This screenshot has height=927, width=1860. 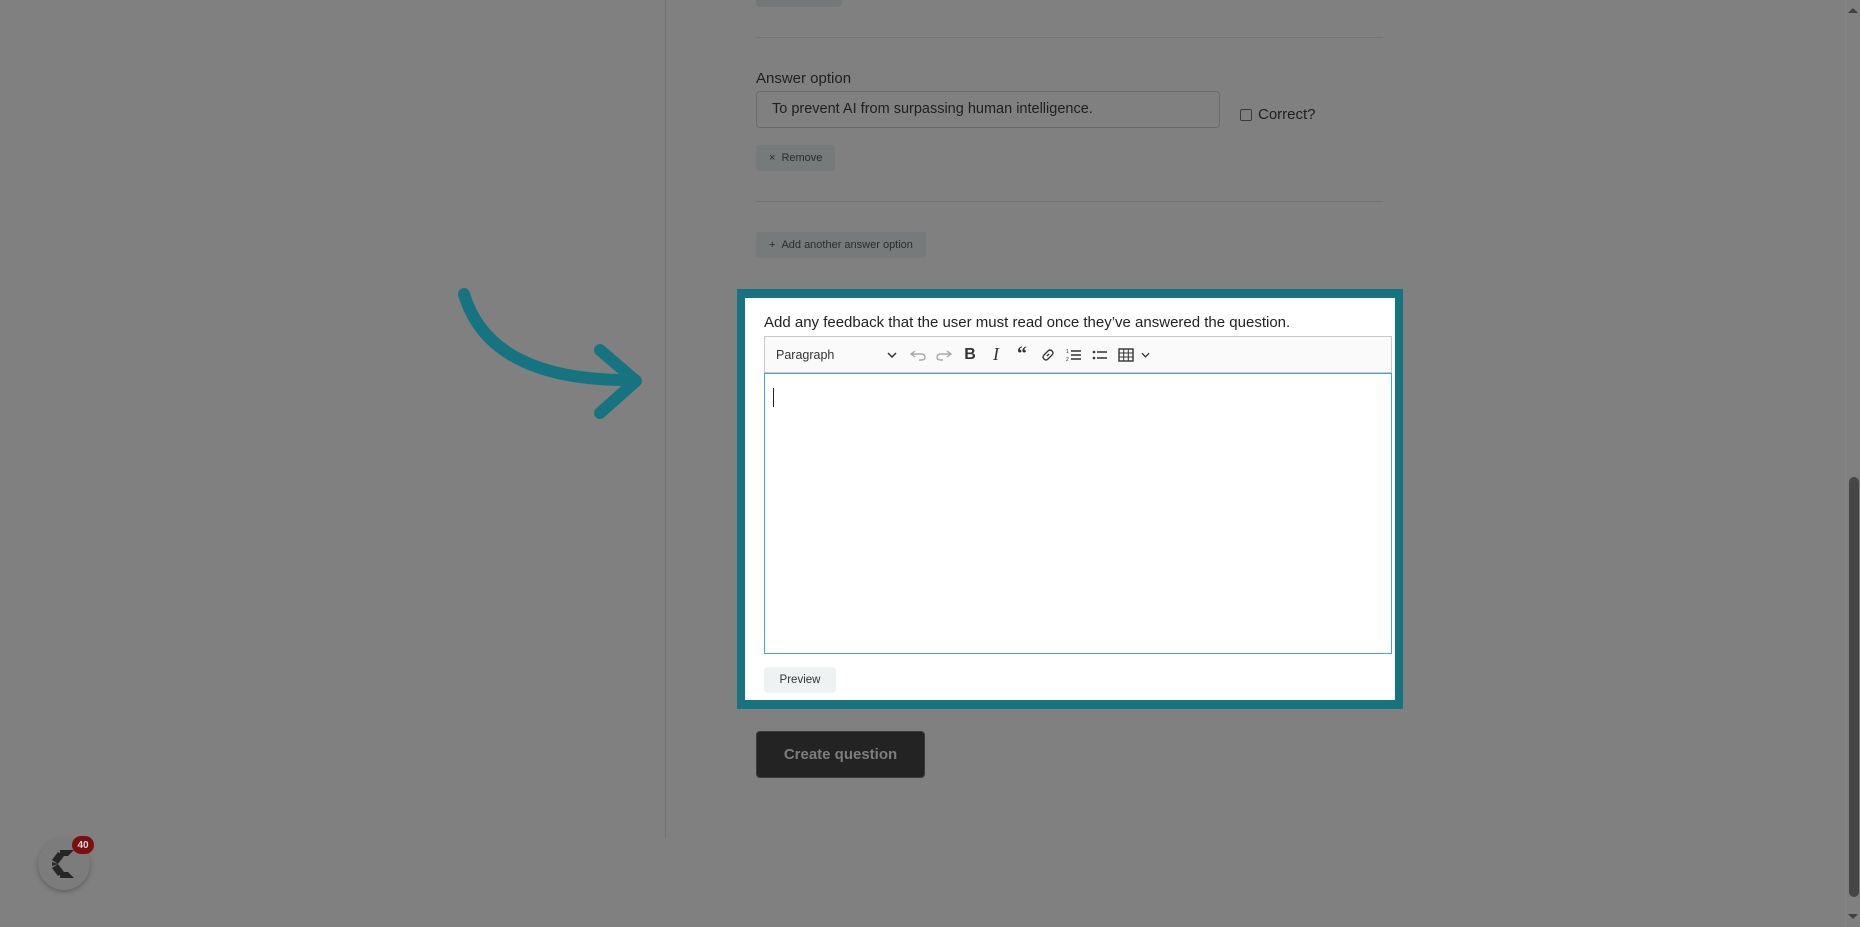 I want to click on close-icon: ×, so click(x=772, y=158).